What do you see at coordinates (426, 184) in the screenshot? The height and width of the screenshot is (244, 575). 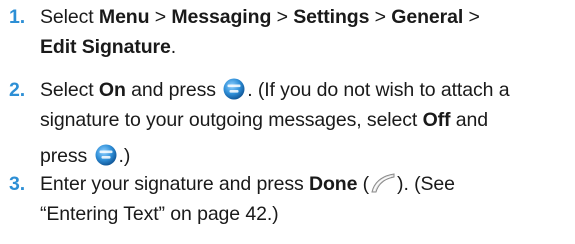 I see `step-text: ). (See` at bounding box center [426, 184].